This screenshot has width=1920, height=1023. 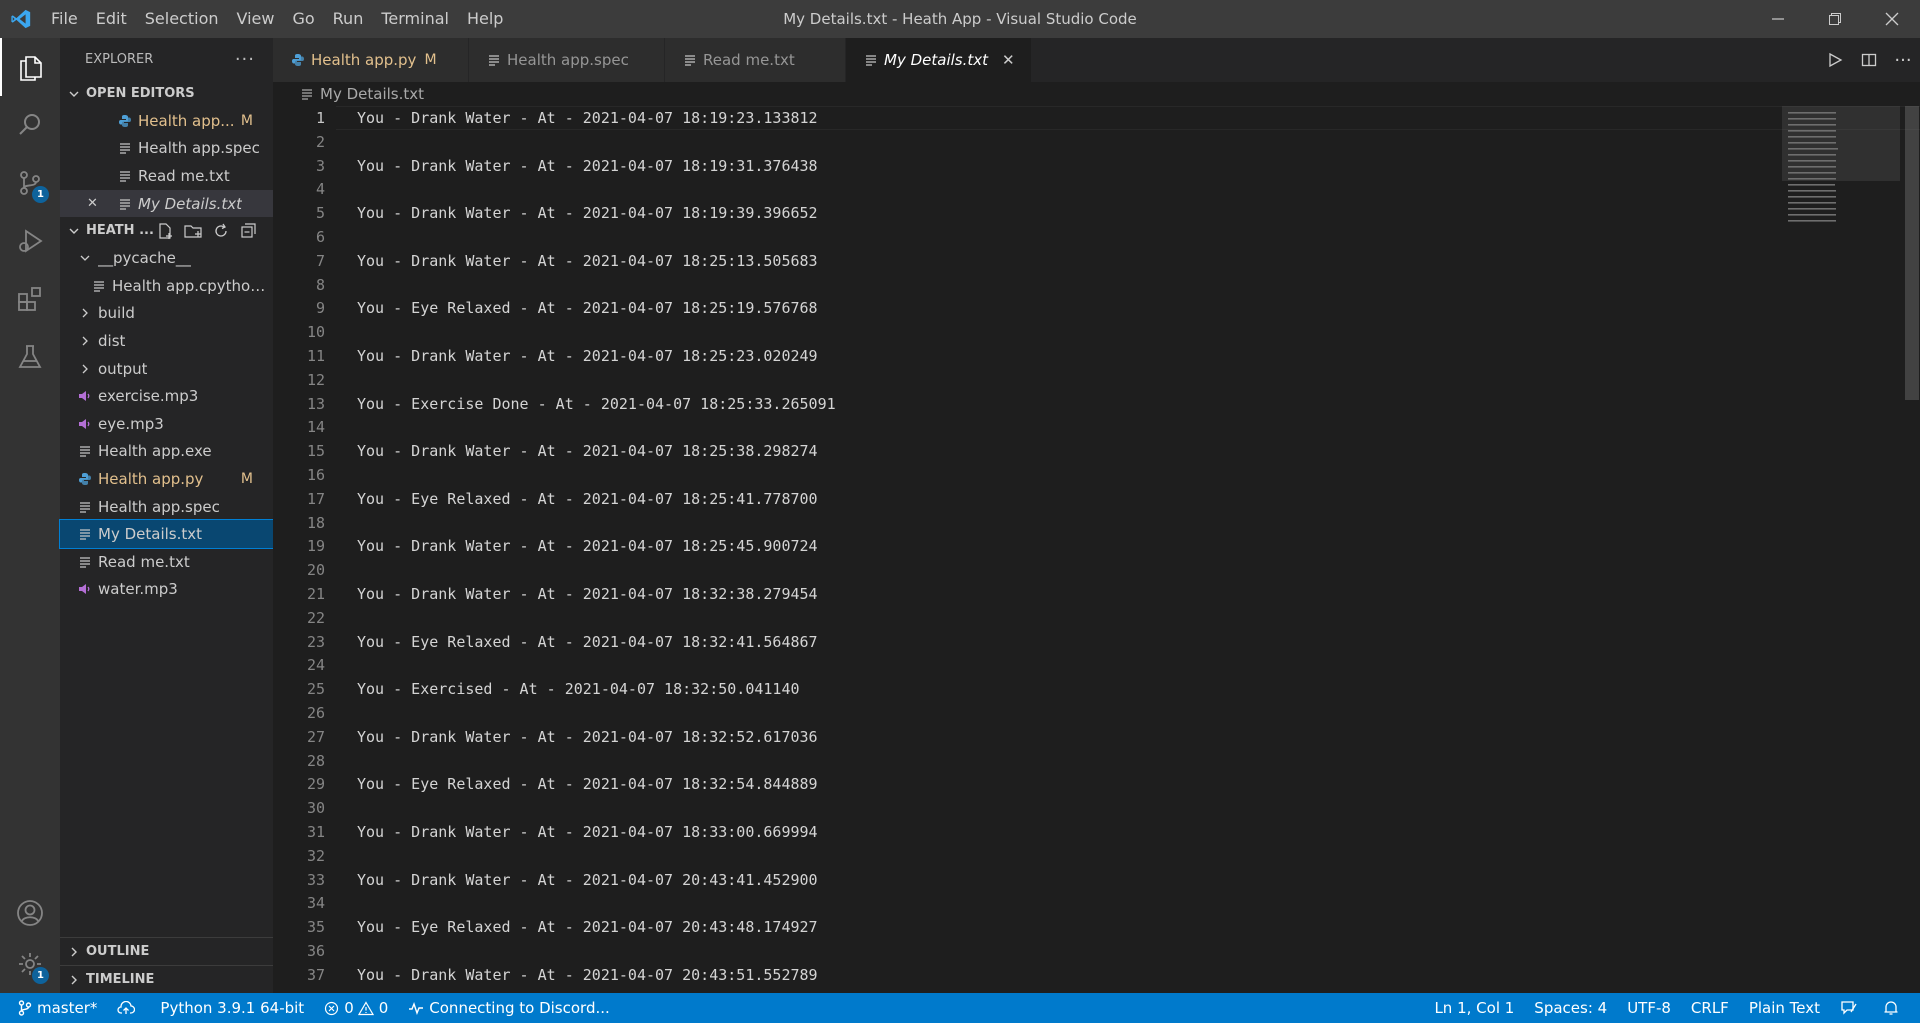 I want to click on modified-flag: M, so click(x=430, y=60).